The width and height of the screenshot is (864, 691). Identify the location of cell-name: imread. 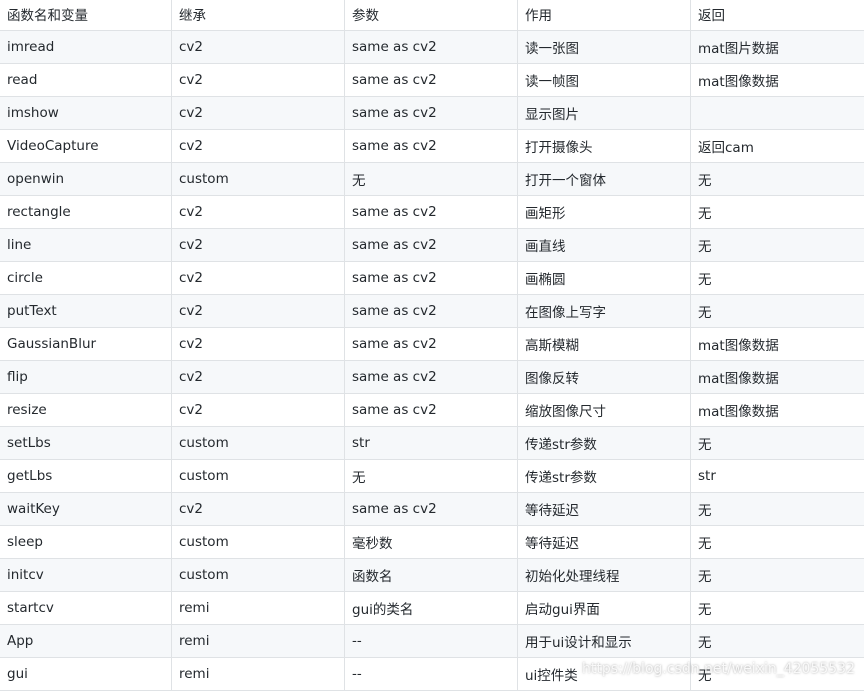
(86, 47).